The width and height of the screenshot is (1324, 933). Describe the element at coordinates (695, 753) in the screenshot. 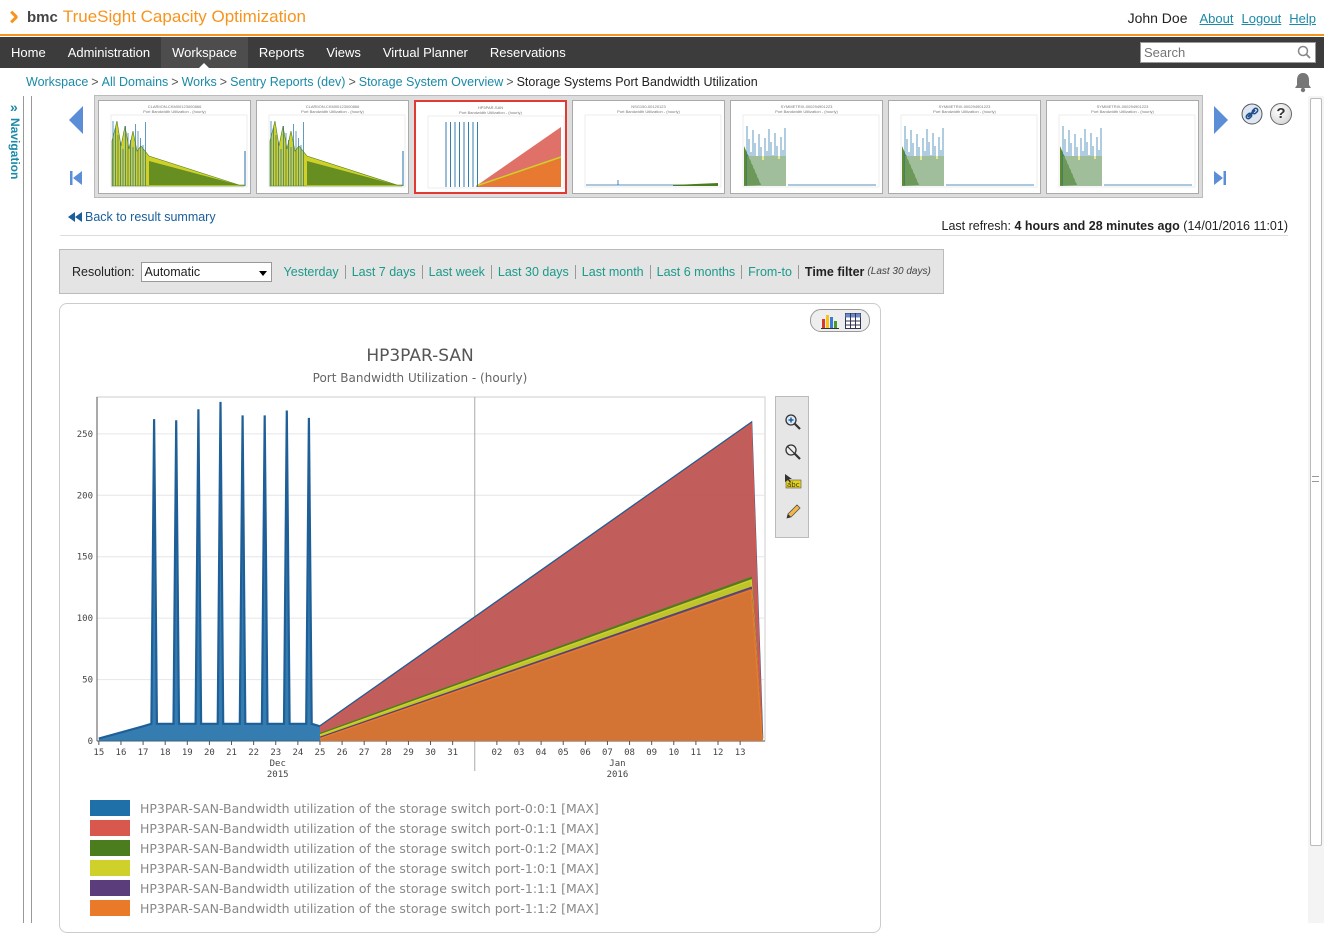

I see `x-tick-label: 11` at that location.